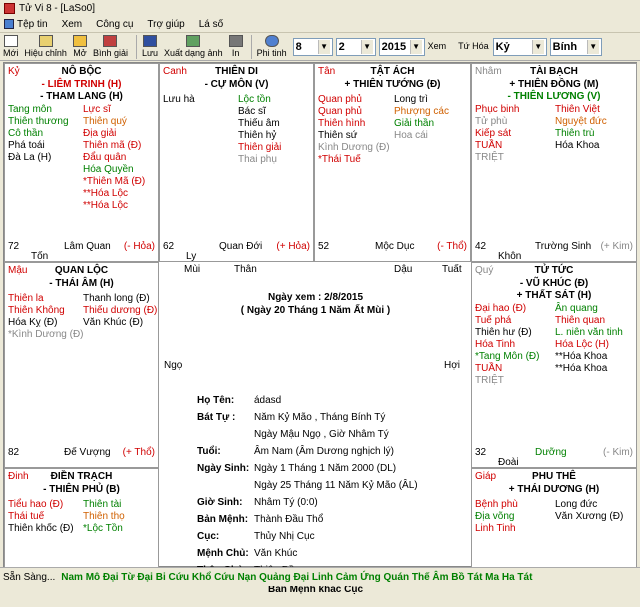 This screenshot has width=640, height=607. I want to click on minor-star: Tang môn, so click(30, 109).